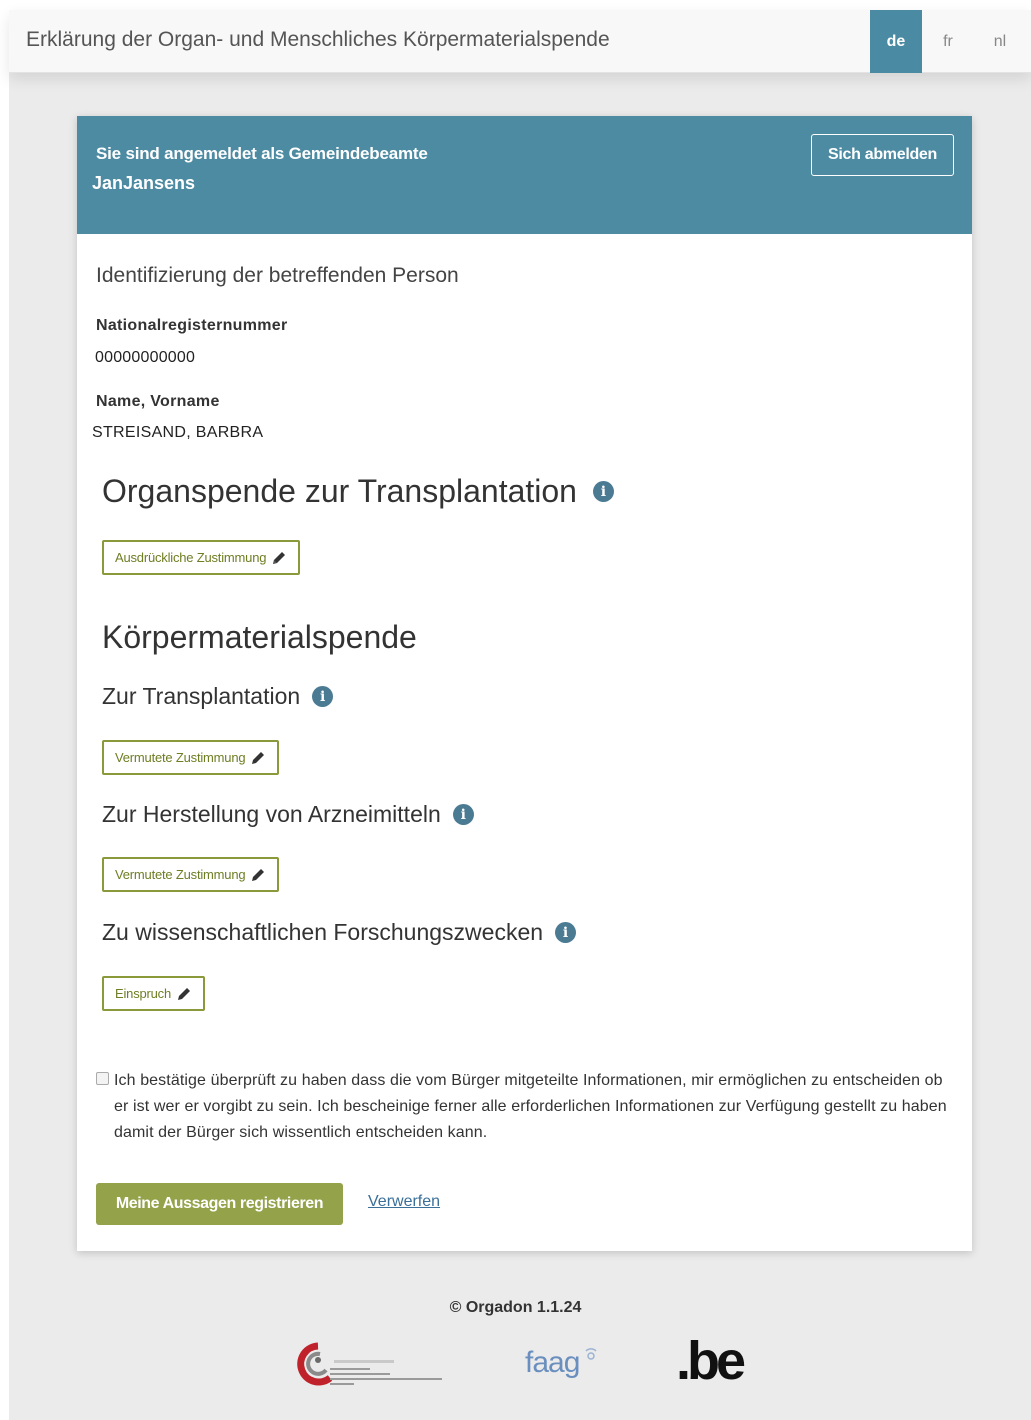  I want to click on nrn-label: Nationalregisternummer, so click(192, 325).